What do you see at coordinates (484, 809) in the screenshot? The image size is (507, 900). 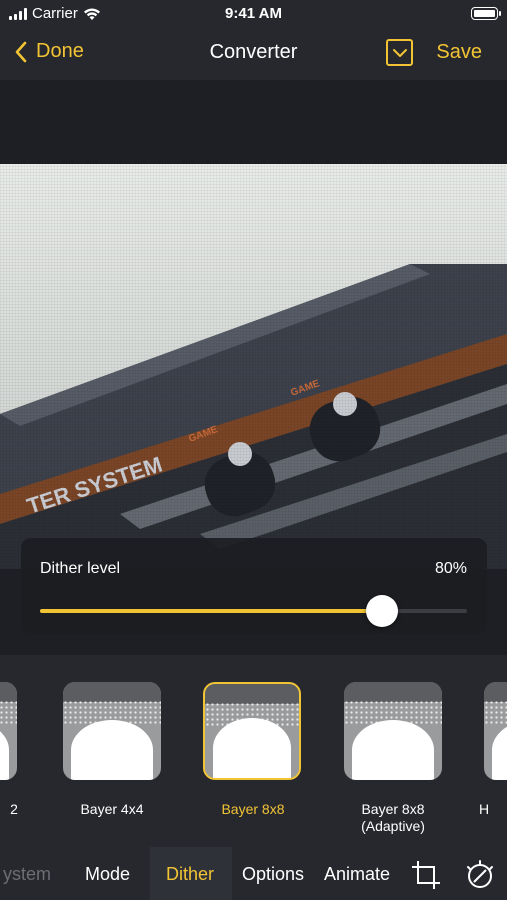 I see `preset-label: H` at bounding box center [484, 809].